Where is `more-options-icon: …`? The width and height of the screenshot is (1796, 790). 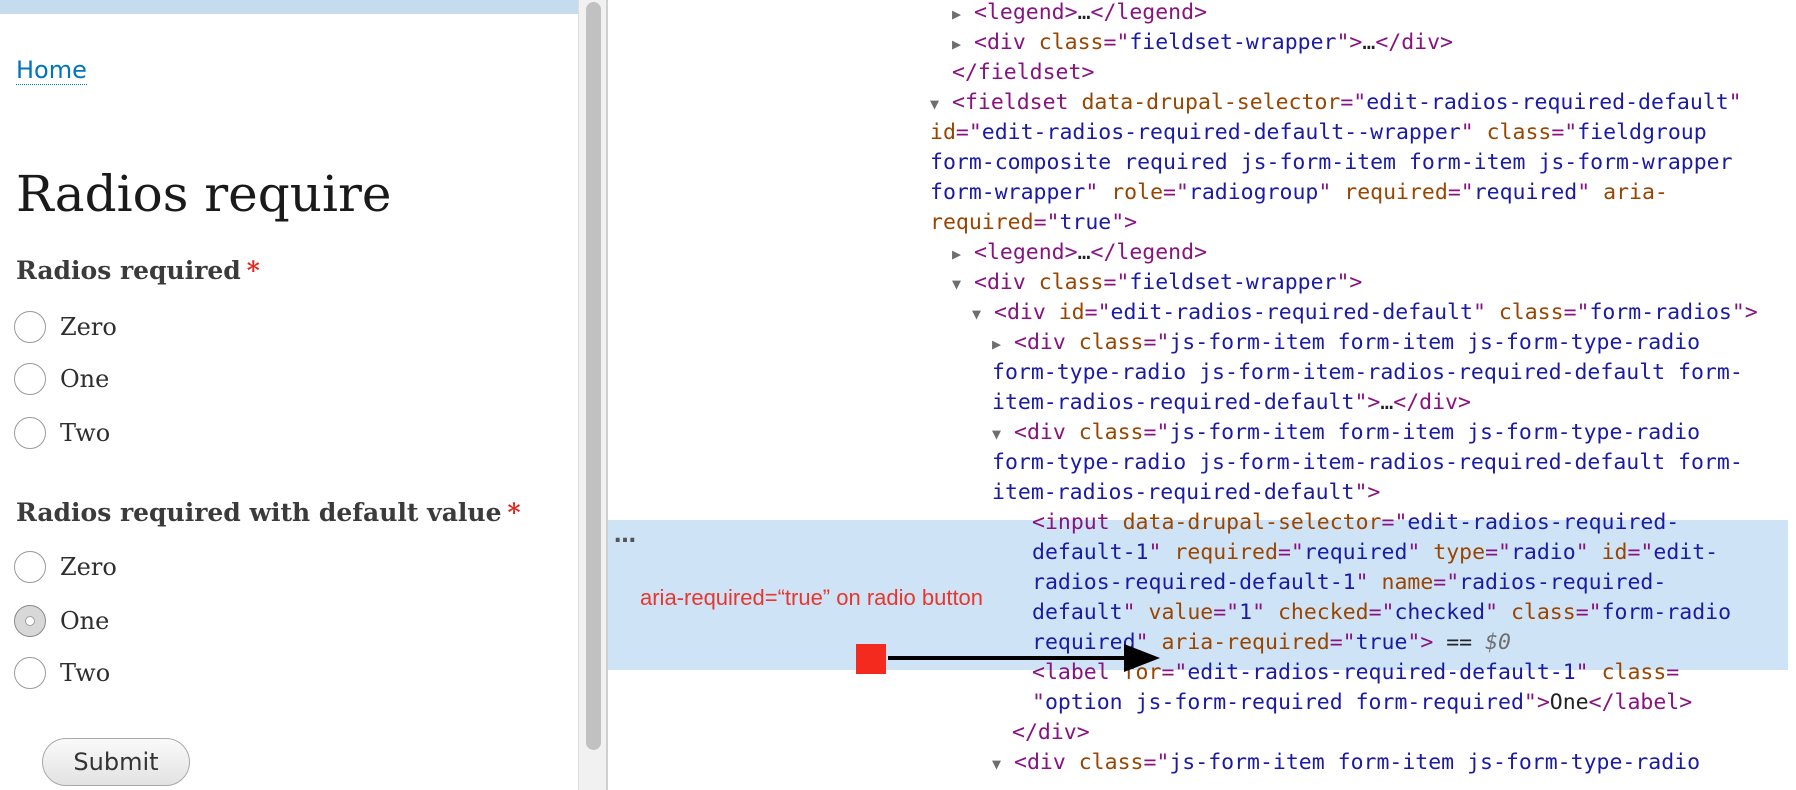 more-options-icon: … is located at coordinates (625, 536).